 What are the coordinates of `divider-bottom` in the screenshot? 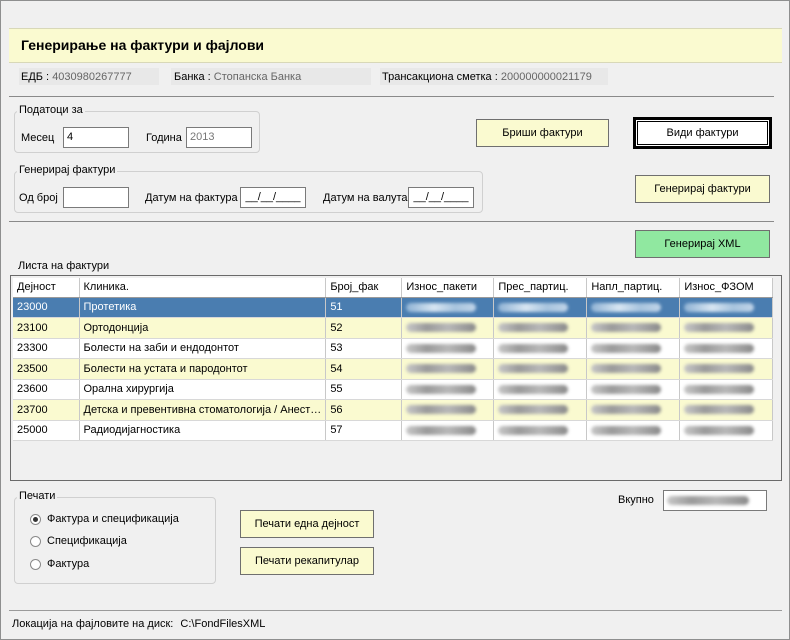 It's located at (395, 610).